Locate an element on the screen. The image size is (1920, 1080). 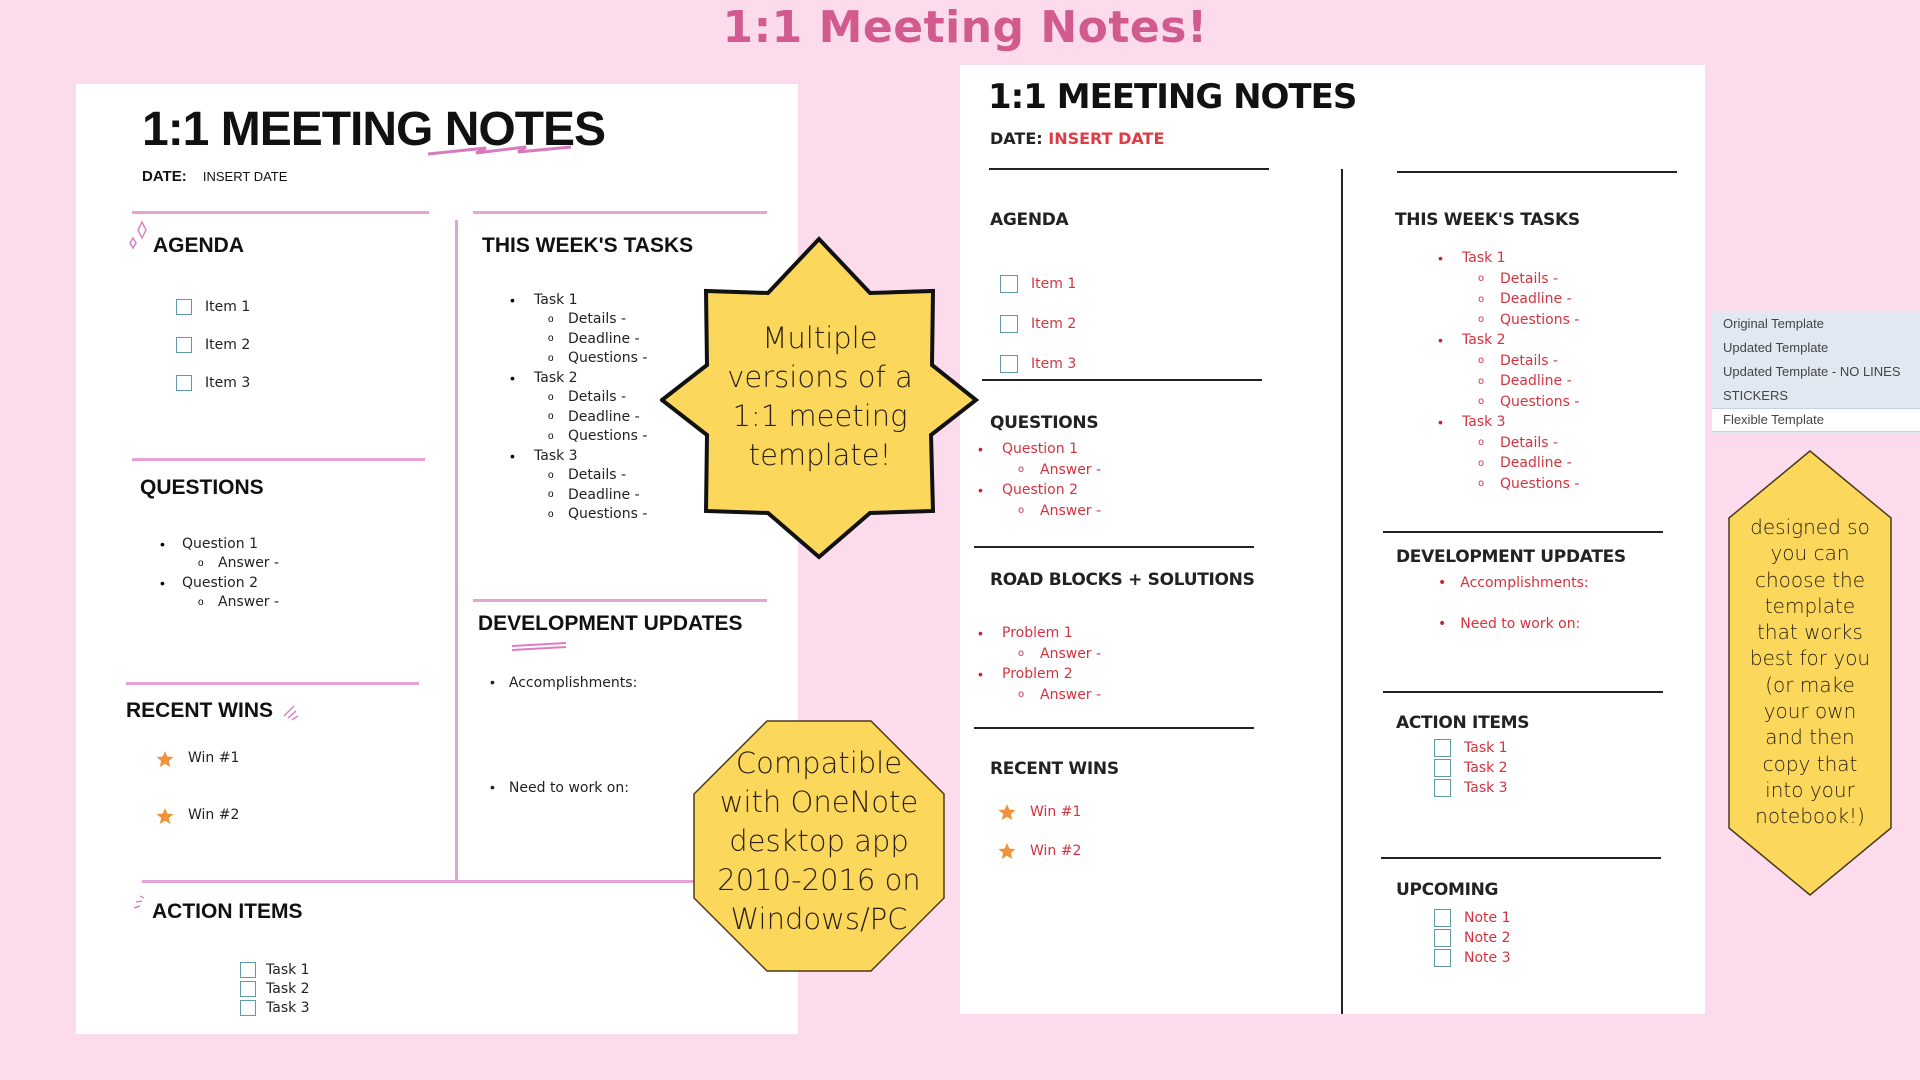
action-item-label: Task 2 is located at coordinates (288, 988).